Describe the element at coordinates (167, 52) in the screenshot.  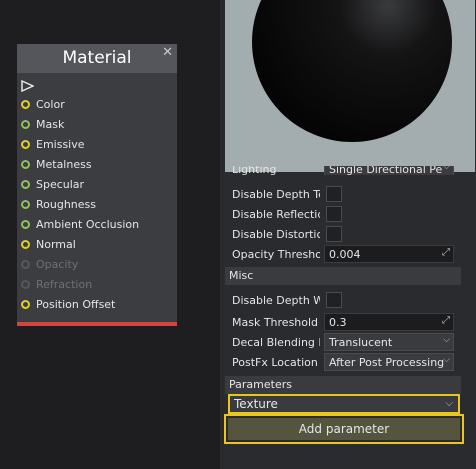
I see `close-icon: ✕` at that location.